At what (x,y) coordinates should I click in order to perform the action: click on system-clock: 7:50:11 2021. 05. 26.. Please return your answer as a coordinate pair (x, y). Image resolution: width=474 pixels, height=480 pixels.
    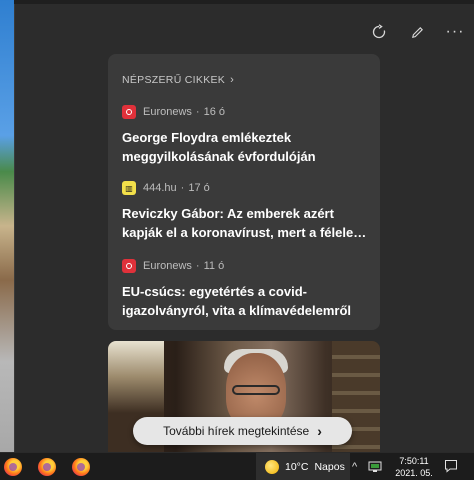
    Looking at the image, I should click on (414, 467).